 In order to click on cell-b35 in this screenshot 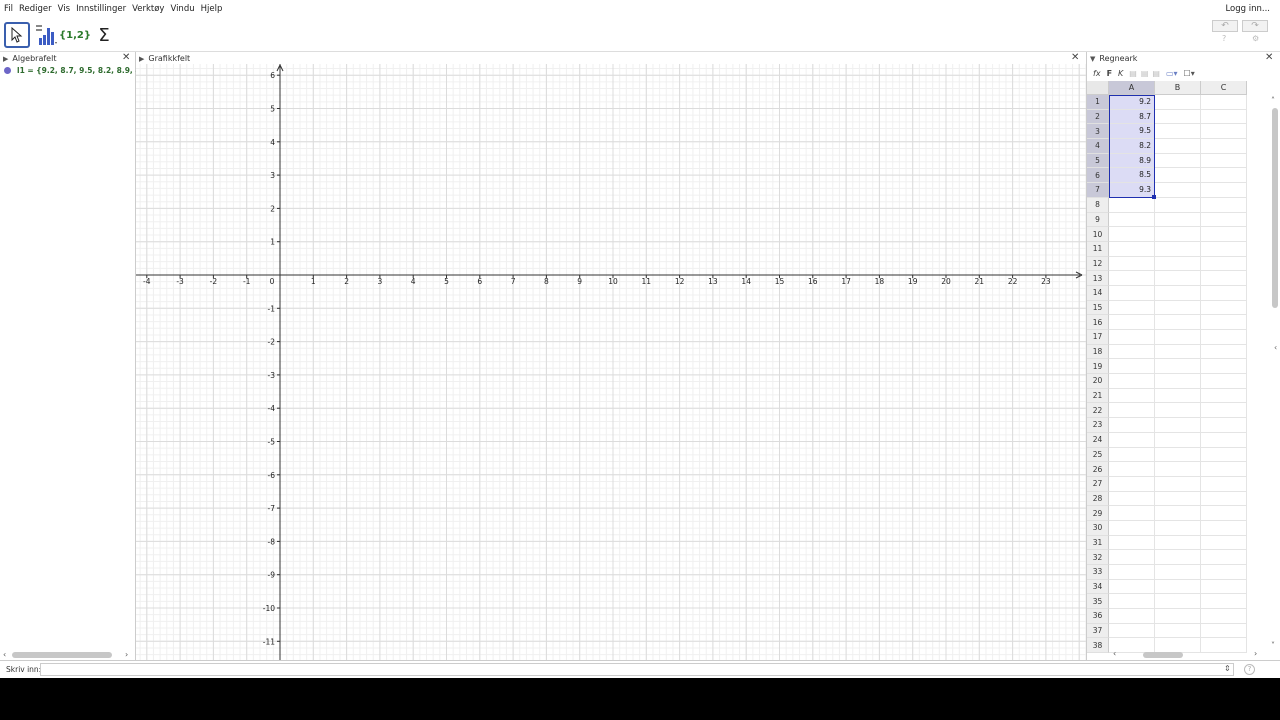, I will do `click(1178, 602)`.